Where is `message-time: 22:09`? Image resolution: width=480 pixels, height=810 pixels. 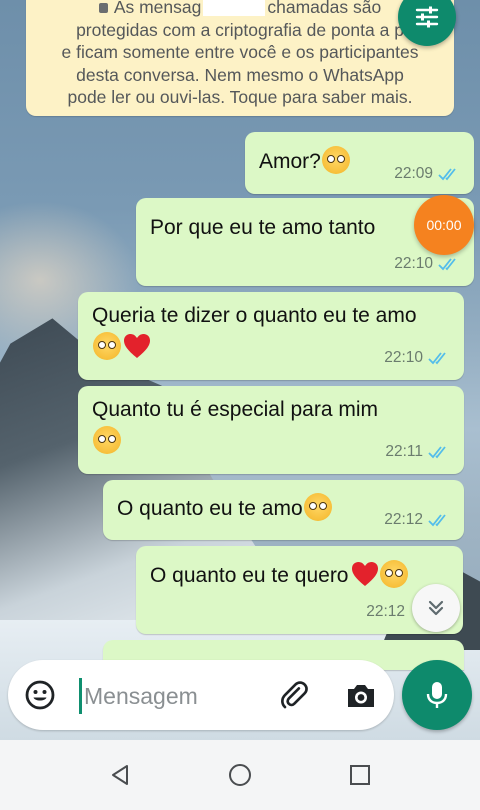 message-time: 22:09 is located at coordinates (413, 173).